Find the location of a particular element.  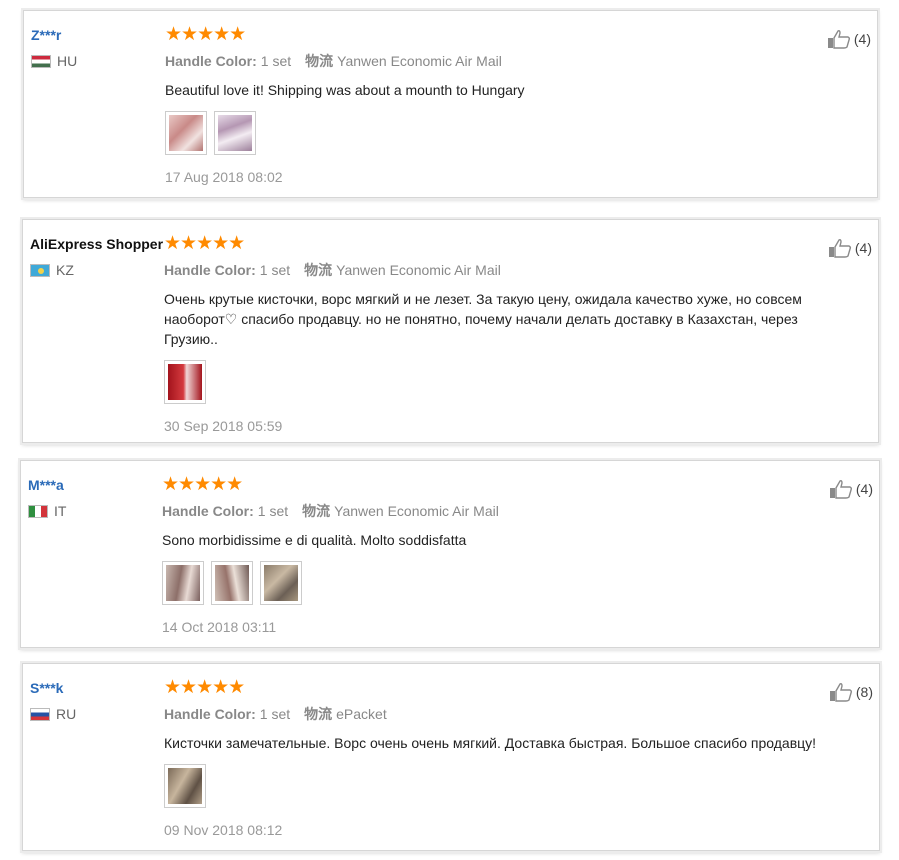

review-date: 09 Nov 2018 08:12 is located at coordinates (223, 830).